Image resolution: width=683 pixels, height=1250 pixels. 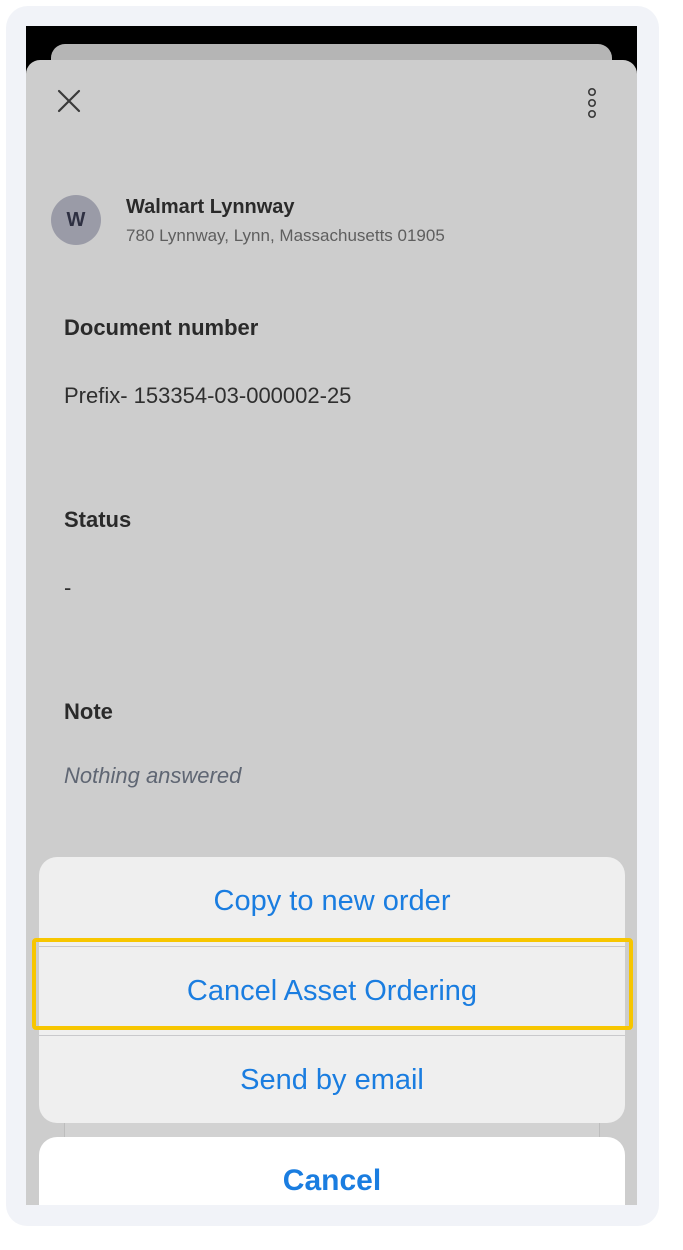 I want to click on more-options-button, so click(x=592, y=104).